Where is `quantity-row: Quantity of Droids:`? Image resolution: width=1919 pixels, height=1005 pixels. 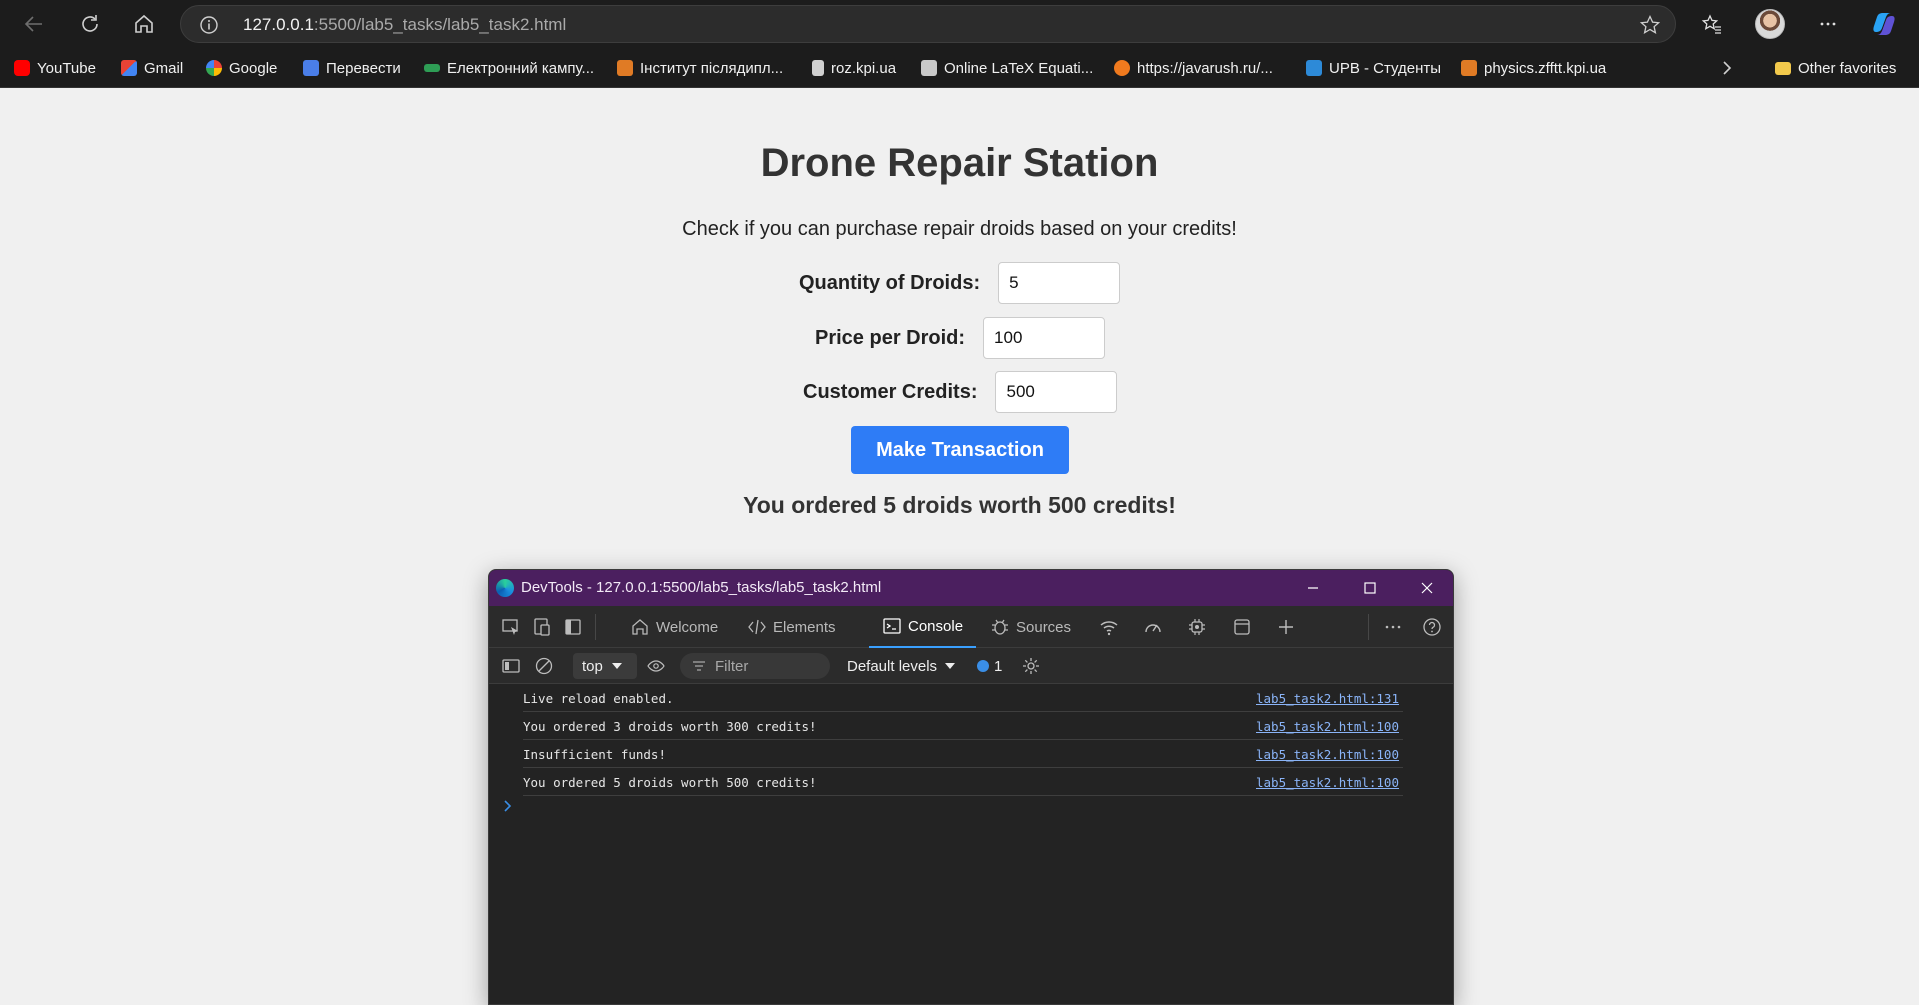 quantity-row: Quantity of Droids: is located at coordinates (960, 283).